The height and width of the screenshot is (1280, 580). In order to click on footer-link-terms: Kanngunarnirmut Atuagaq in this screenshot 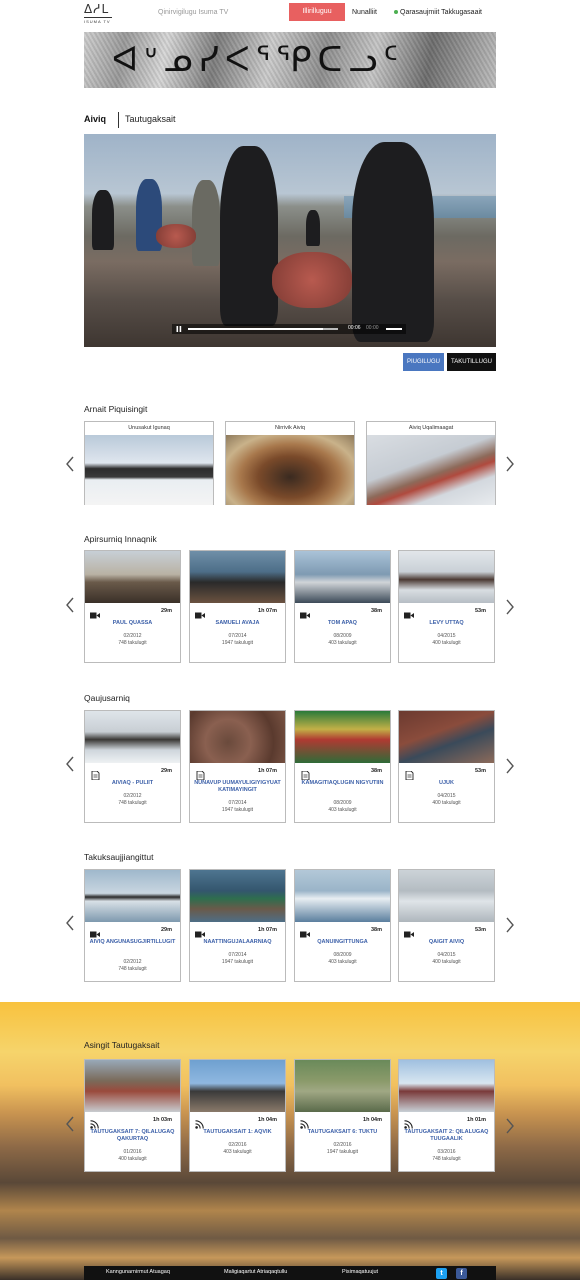, I will do `click(138, 1272)`.